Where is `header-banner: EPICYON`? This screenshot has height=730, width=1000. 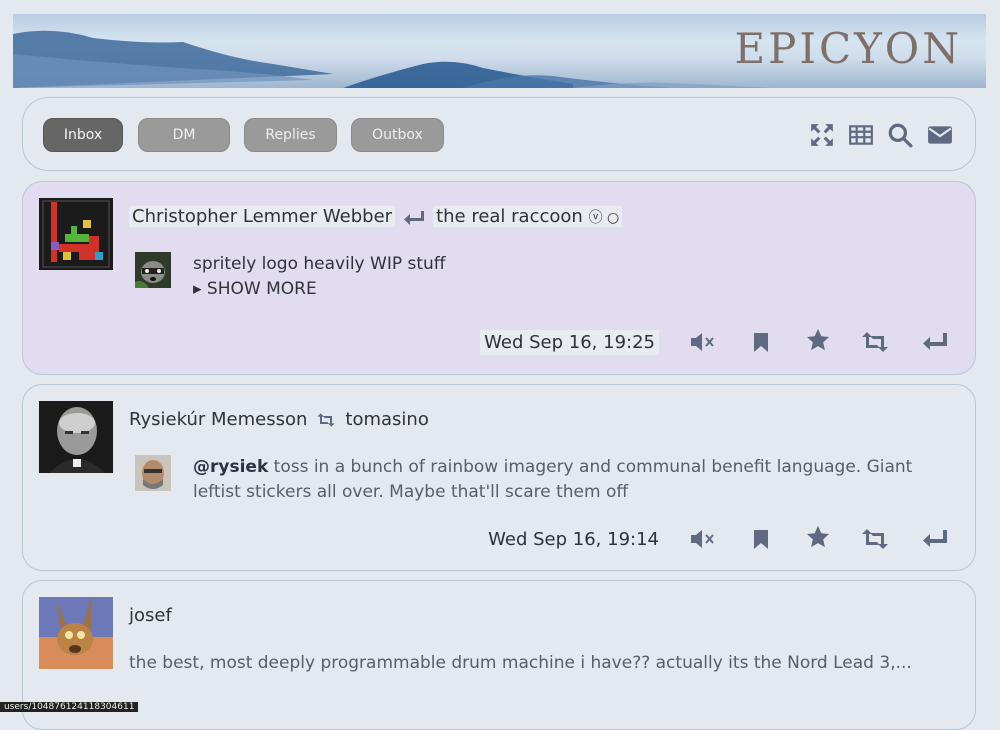
header-banner: EPICYON is located at coordinates (499, 51).